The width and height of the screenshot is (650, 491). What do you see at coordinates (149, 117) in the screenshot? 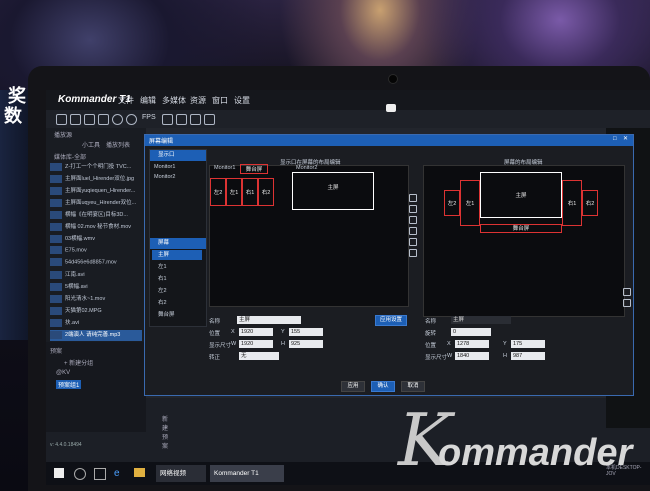
I see `fps-button: FPS` at bounding box center [149, 117].